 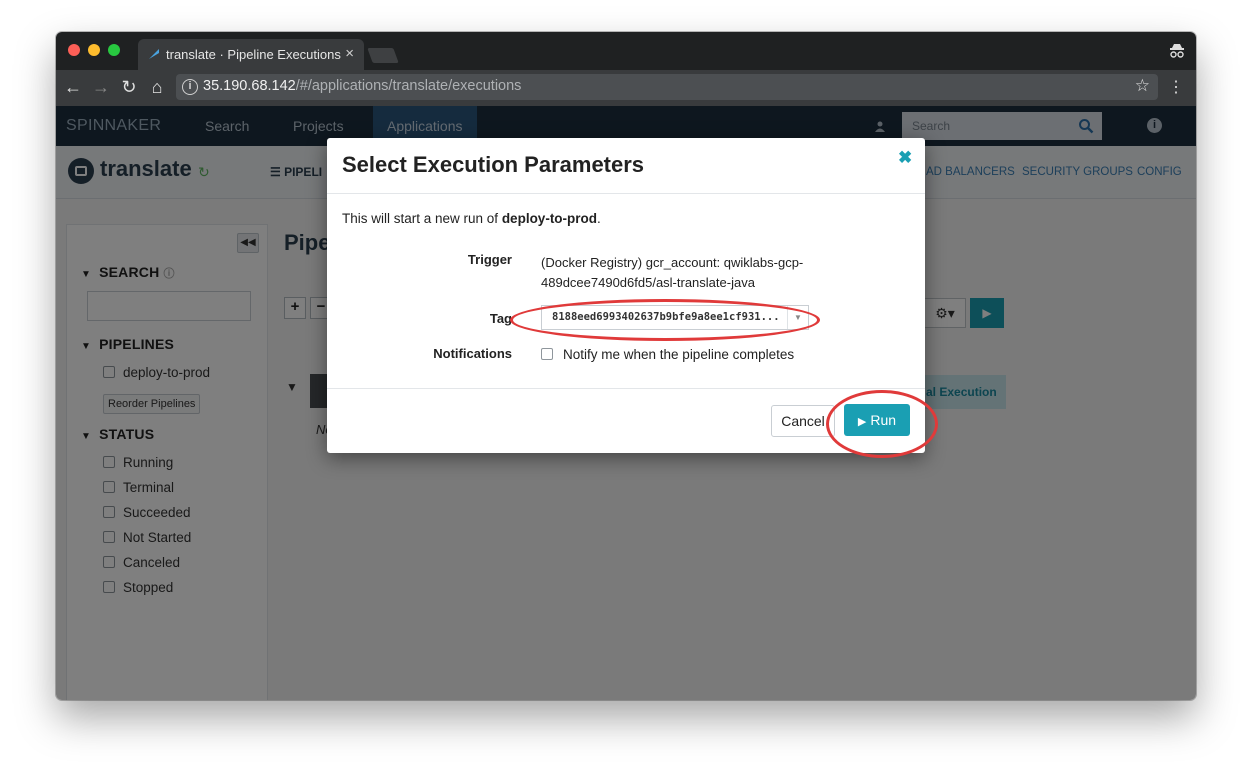 I want to click on tab-strip: translate · Pipeline Executions ×, so click(x=626, y=51).